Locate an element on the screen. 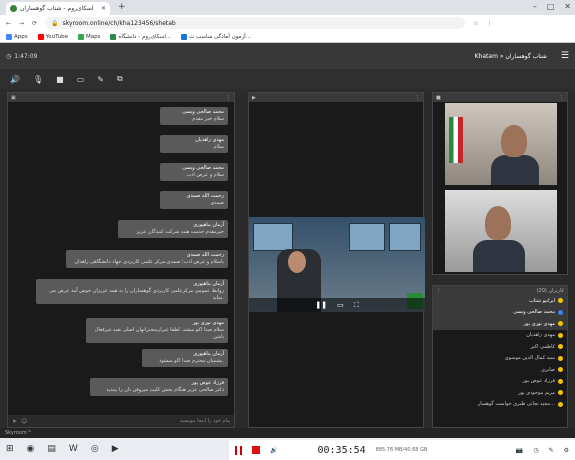 This screenshot has height=460, width=575. recording-size: 885.76 MB/40.68 GB is located at coordinates (401, 450).